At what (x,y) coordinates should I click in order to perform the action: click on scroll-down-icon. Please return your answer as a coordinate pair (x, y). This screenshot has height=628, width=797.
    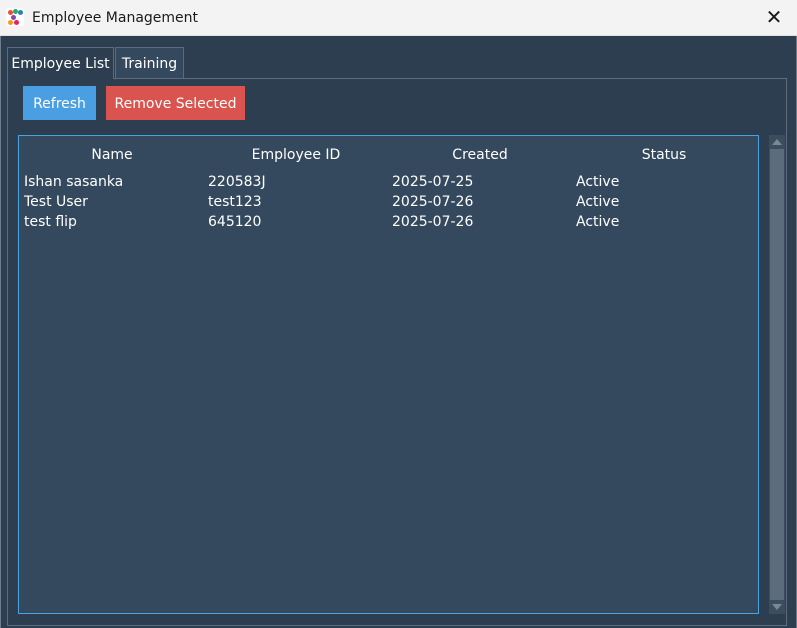
    Looking at the image, I should click on (777, 607).